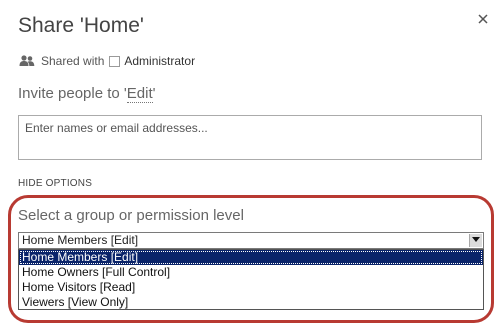 This screenshot has width=501, height=327. Describe the element at coordinates (251, 257) in the screenshot. I see `option-home-members: Home Members [Edit]` at that location.